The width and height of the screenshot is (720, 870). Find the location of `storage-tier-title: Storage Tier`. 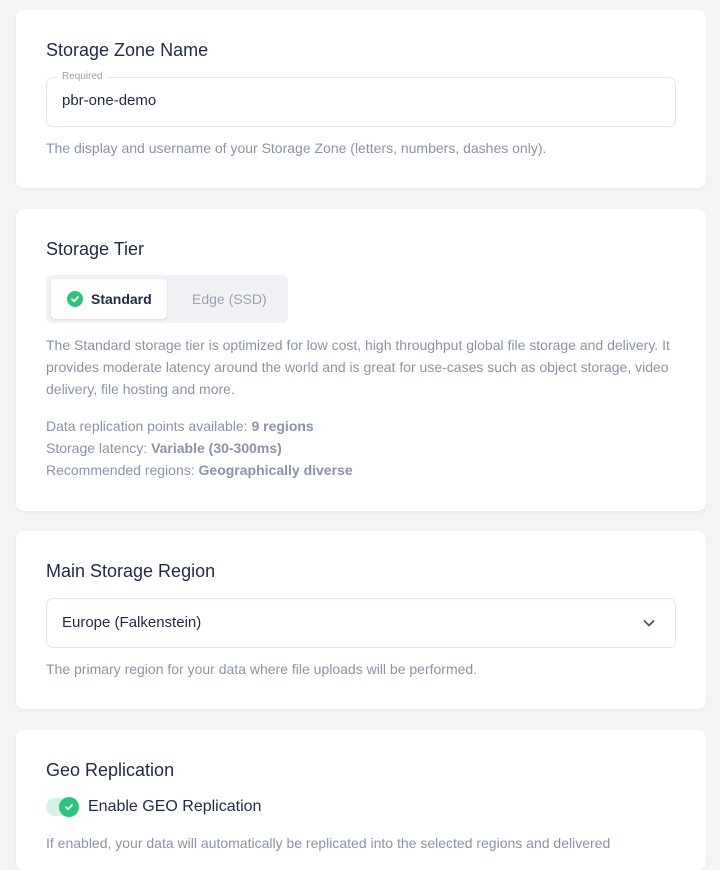

storage-tier-title: Storage Tier is located at coordinates (95, 249).